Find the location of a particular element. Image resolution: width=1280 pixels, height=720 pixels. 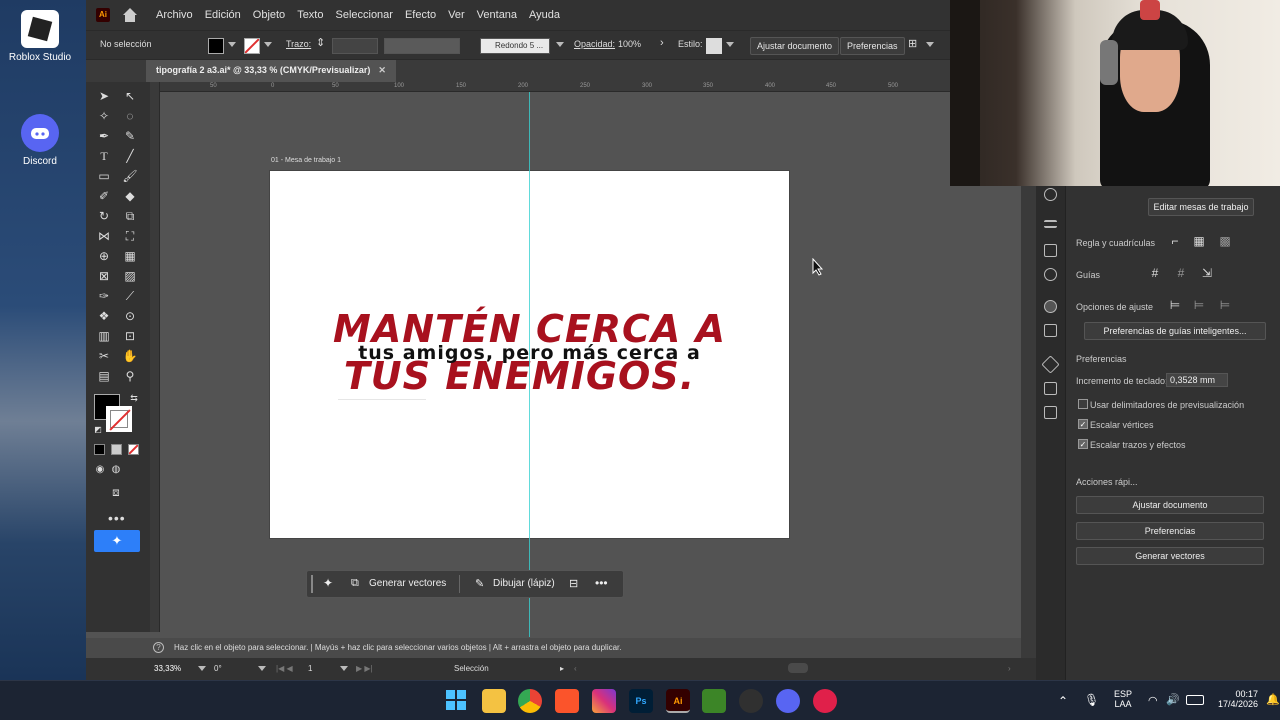

notifications-icon: 🔔 is located at coordinates (1273, 699).